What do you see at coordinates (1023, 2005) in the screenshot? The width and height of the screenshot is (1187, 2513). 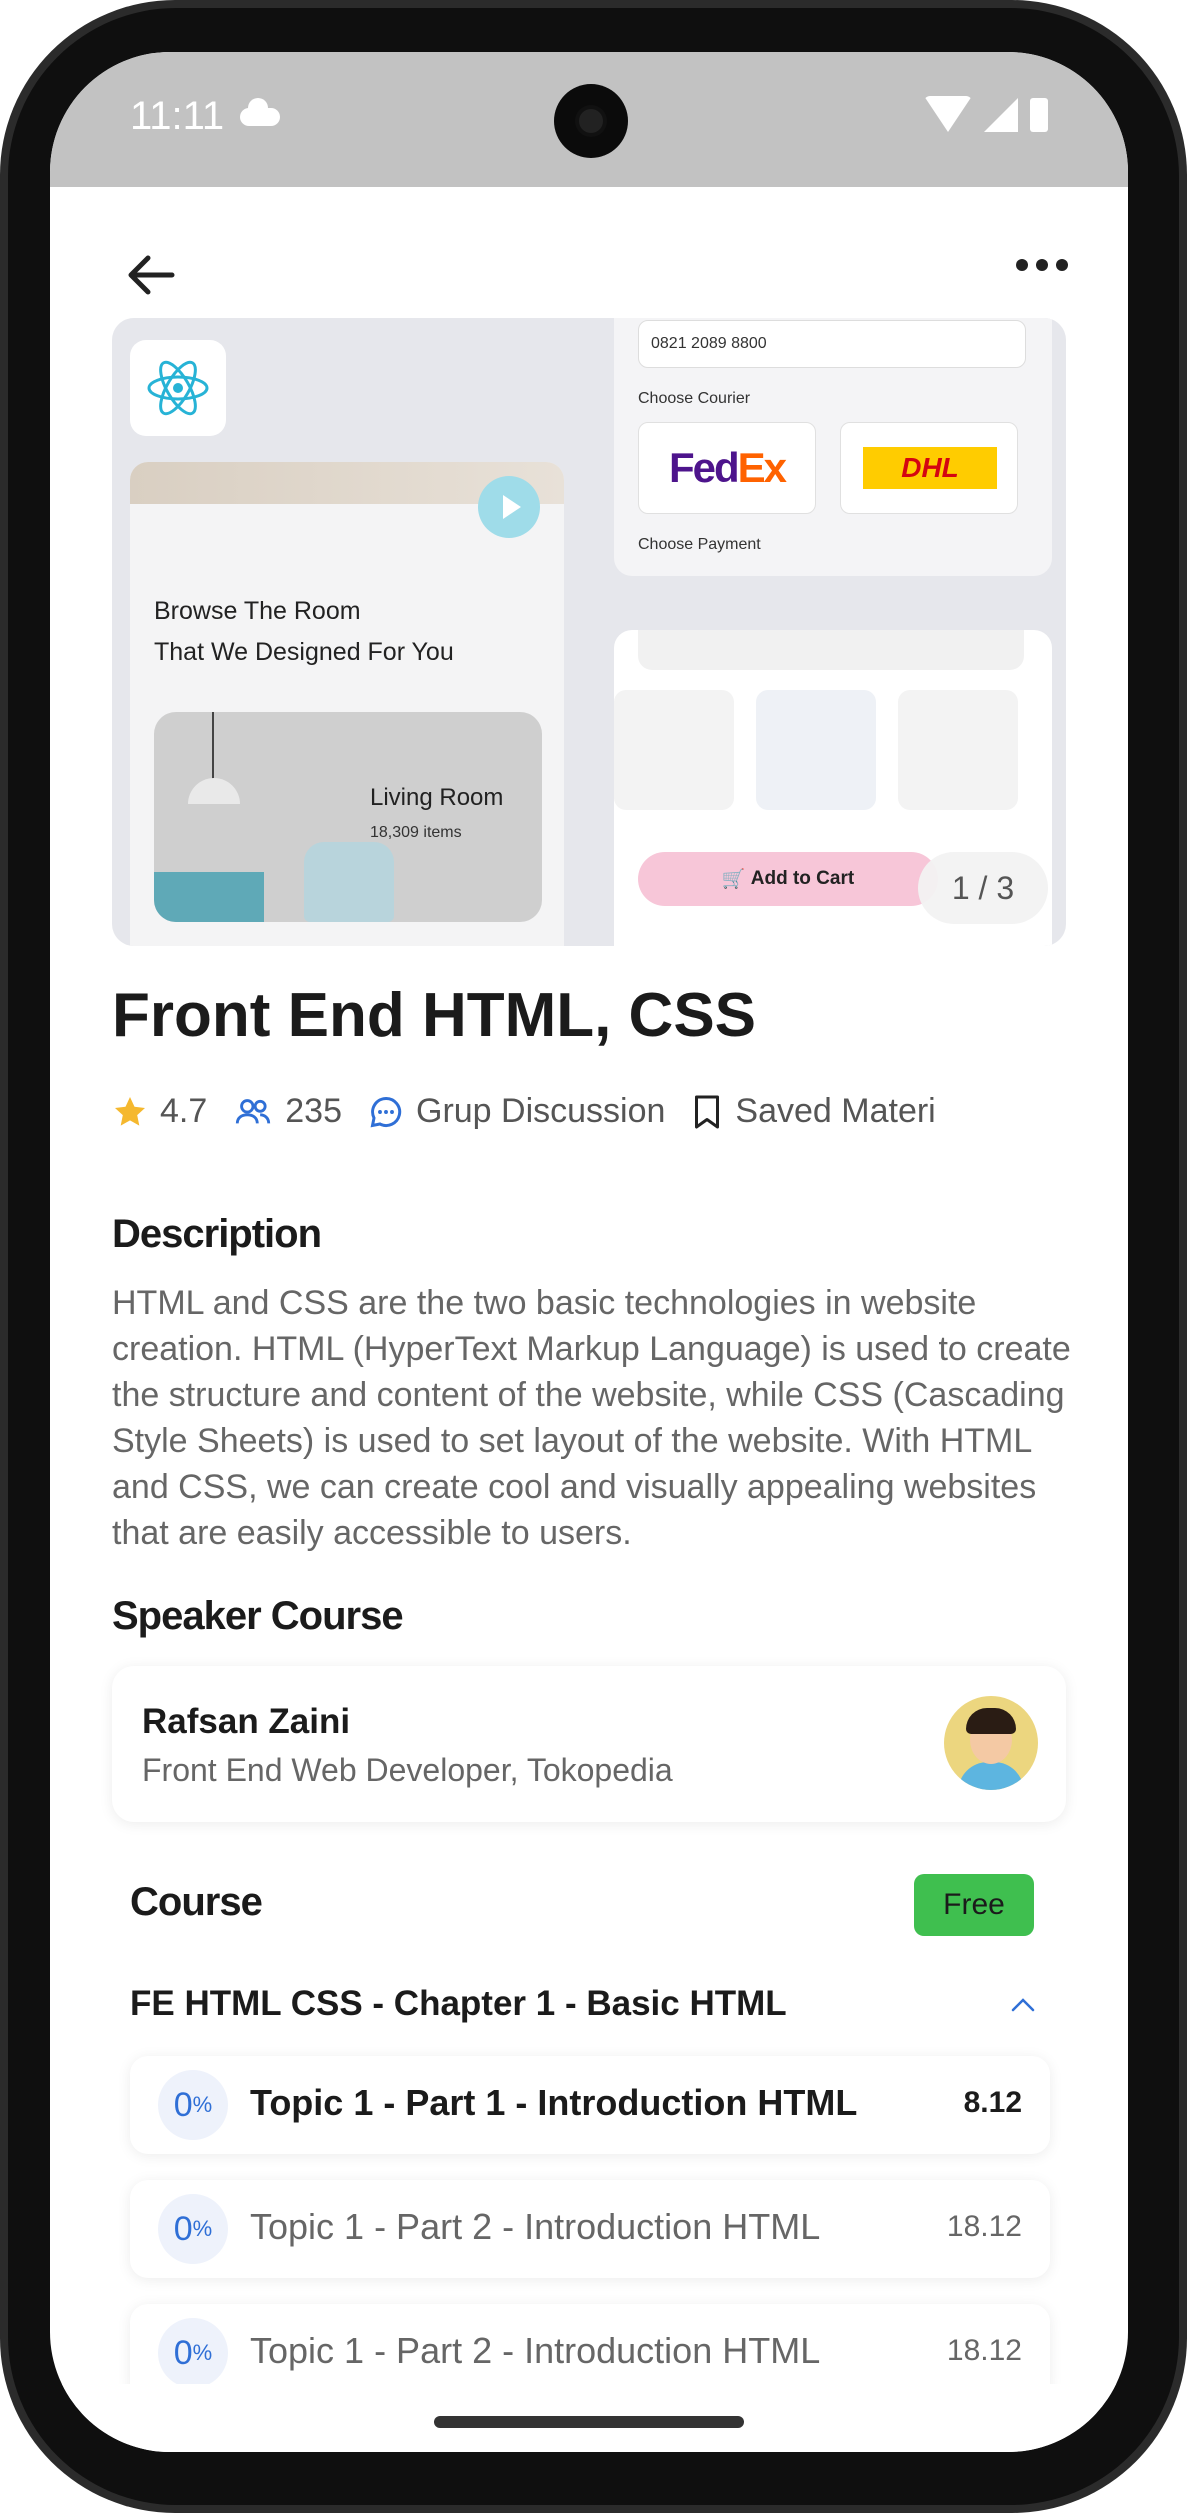 I see `chevron-up-icon` at bounding box center [1023, 2005].